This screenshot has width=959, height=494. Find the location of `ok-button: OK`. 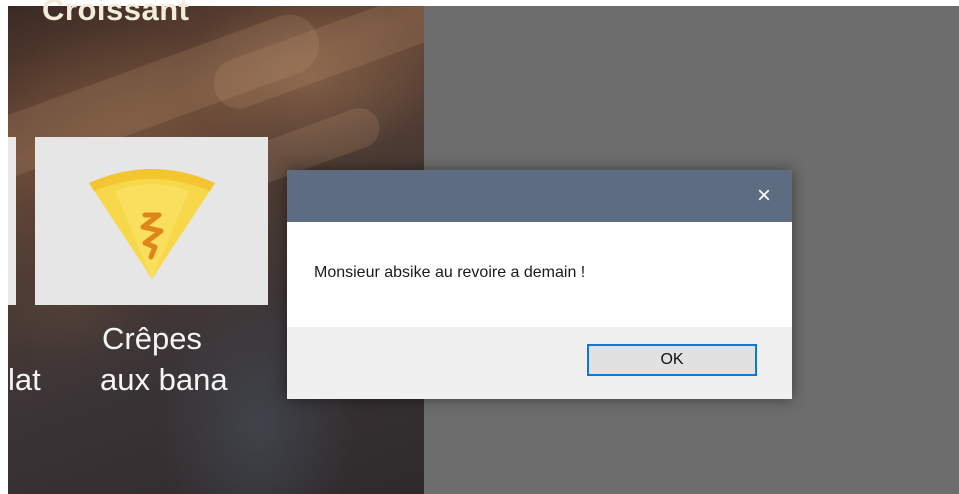

ok-button: OK is located at coordinates (672, 360).